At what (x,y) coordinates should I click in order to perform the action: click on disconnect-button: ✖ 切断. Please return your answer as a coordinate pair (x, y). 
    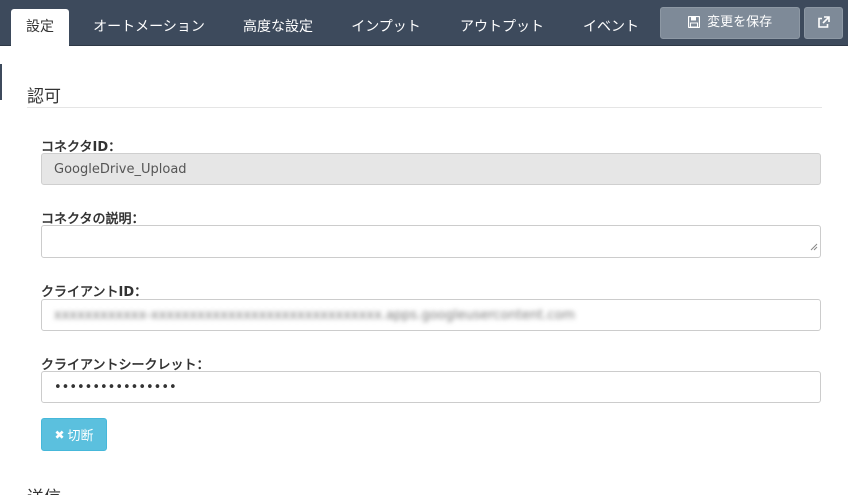
    Looking at the image, I should click on (74, 434).